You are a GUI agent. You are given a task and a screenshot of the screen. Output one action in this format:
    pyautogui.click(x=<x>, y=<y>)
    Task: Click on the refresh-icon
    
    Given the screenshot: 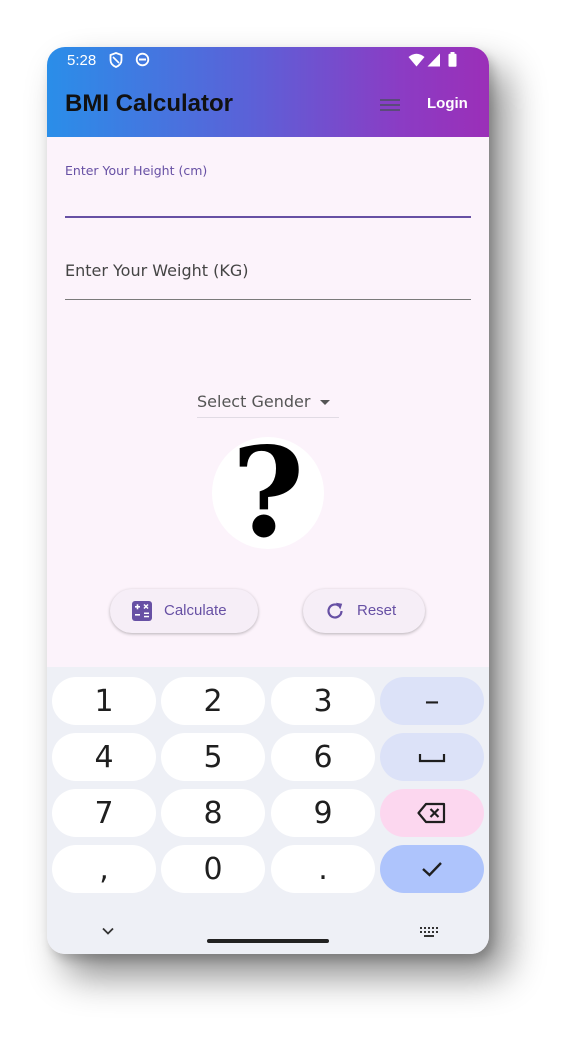 What is the action you would take?
    pyautogui.click(x=335, y=610)
    